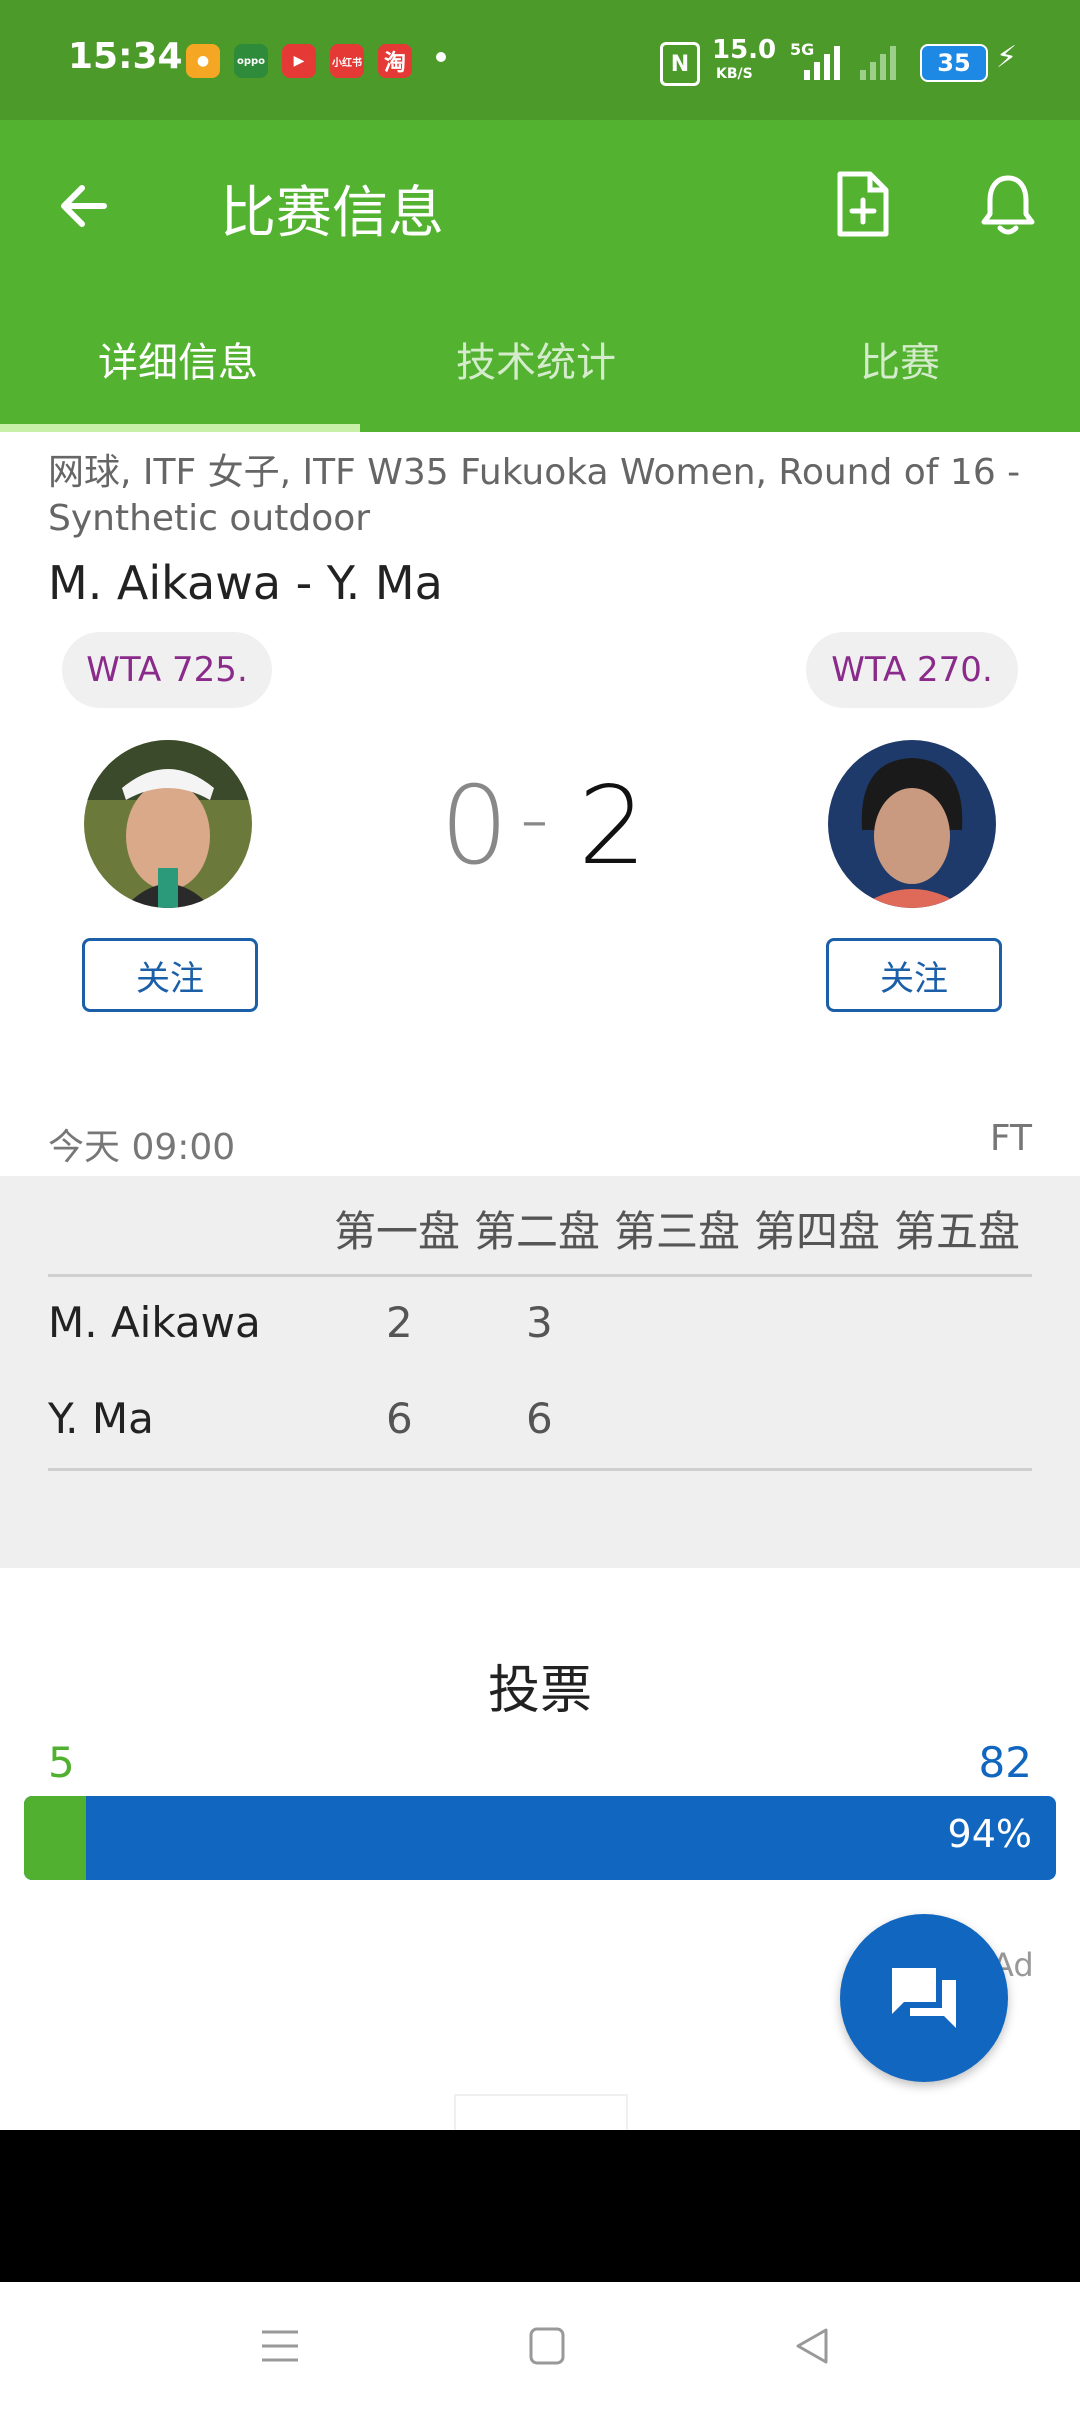 This screenshot has width=1080, height=2414. What do you see at coordinates (540, 2206) in the screenshot?
I see `black-region` at bounding box center [540, 2206].